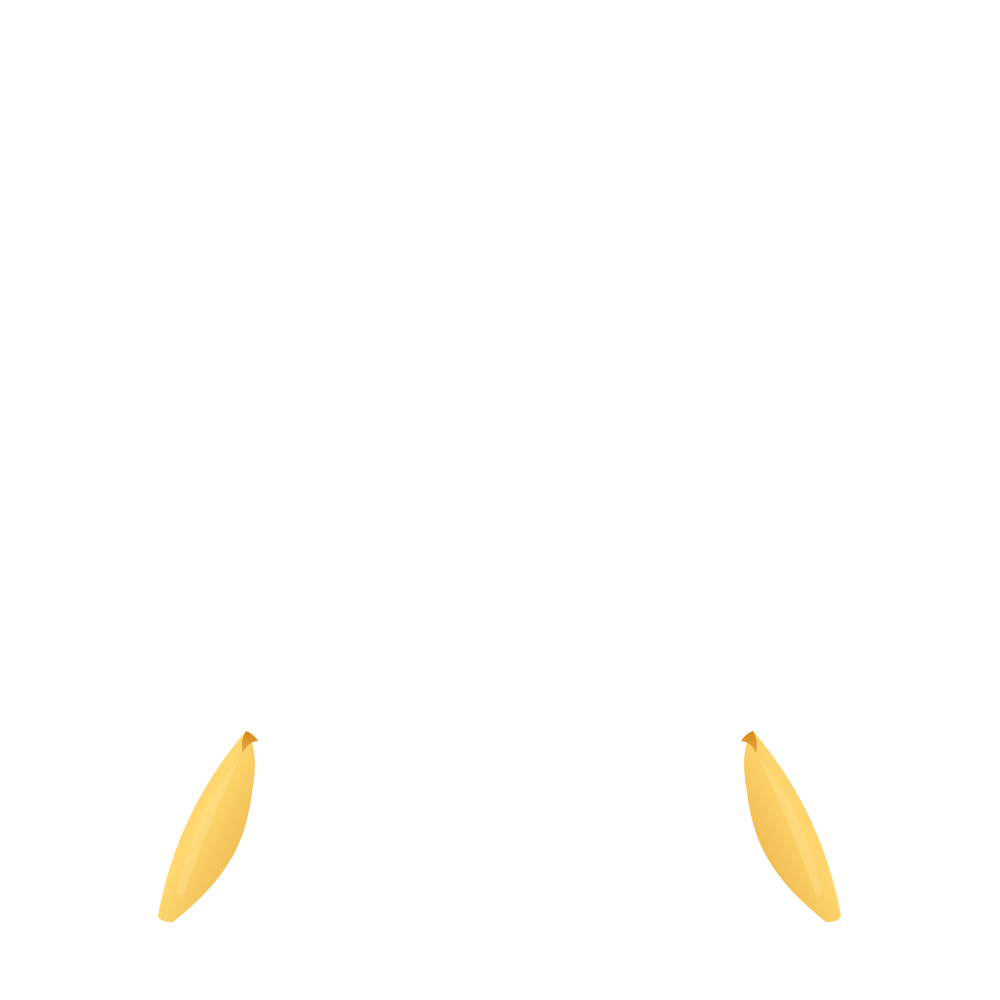  Describe the element at coordinates (208, 826) in the screenshot. I see `left-earring` at that location.